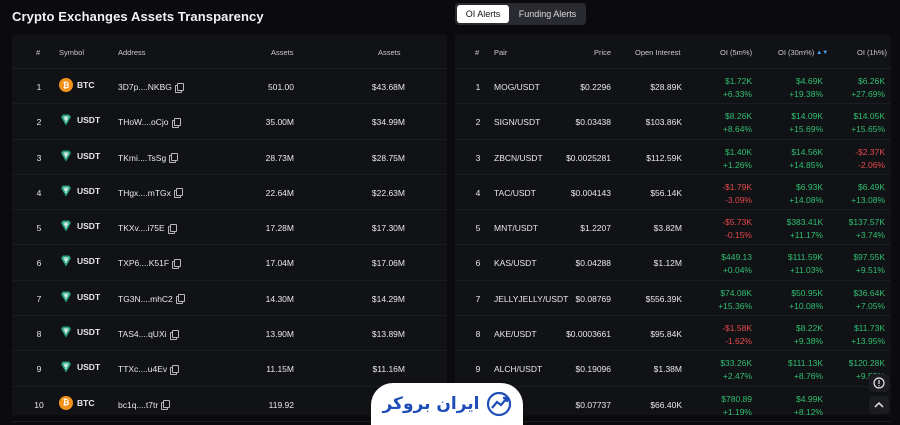 The height and width of the screenshot is (425, 900). Describe the element at coordinates (483, 14) in the screenshot. I see `tab-oi-alerts: OI Alerts` at that location.